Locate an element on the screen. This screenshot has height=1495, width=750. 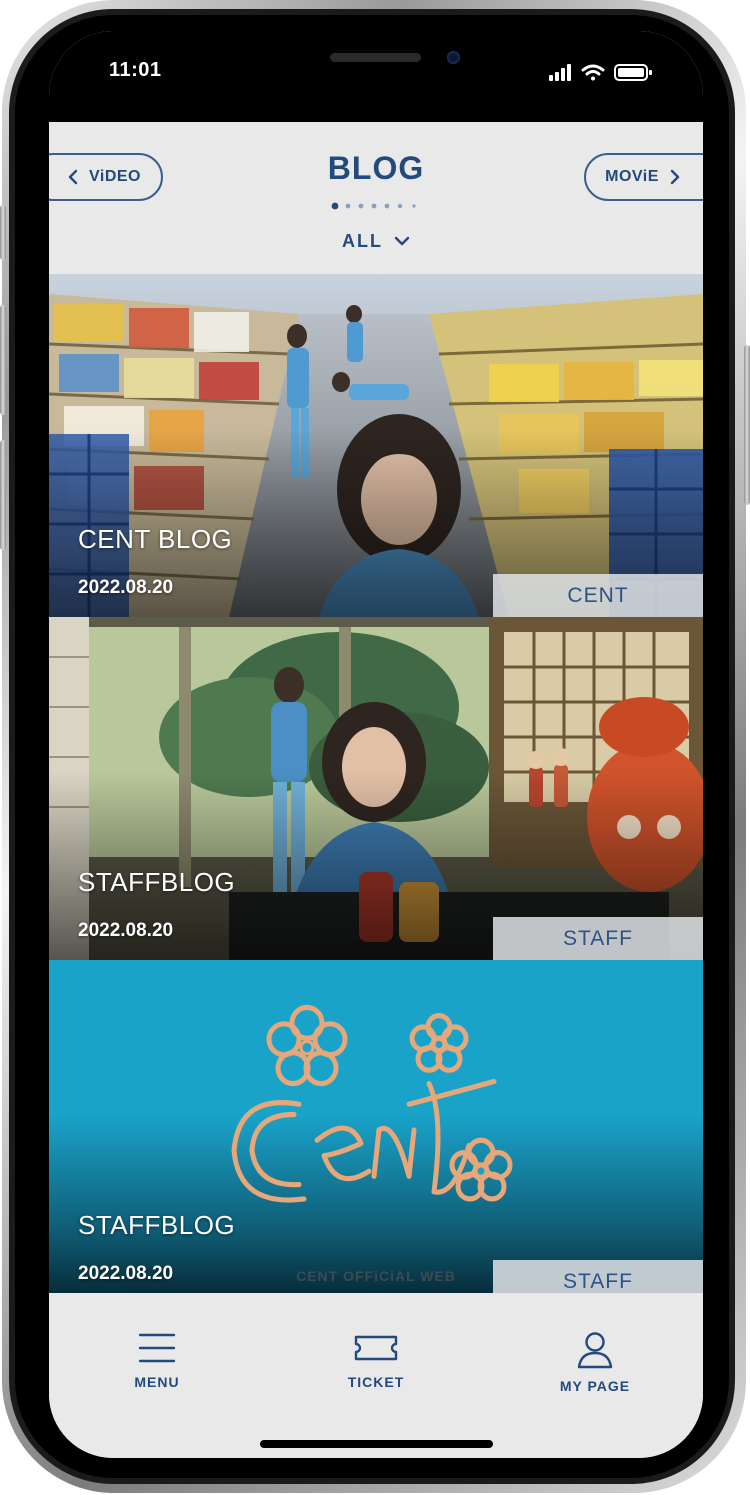
mute-switch is located at coordinates (3, 232).